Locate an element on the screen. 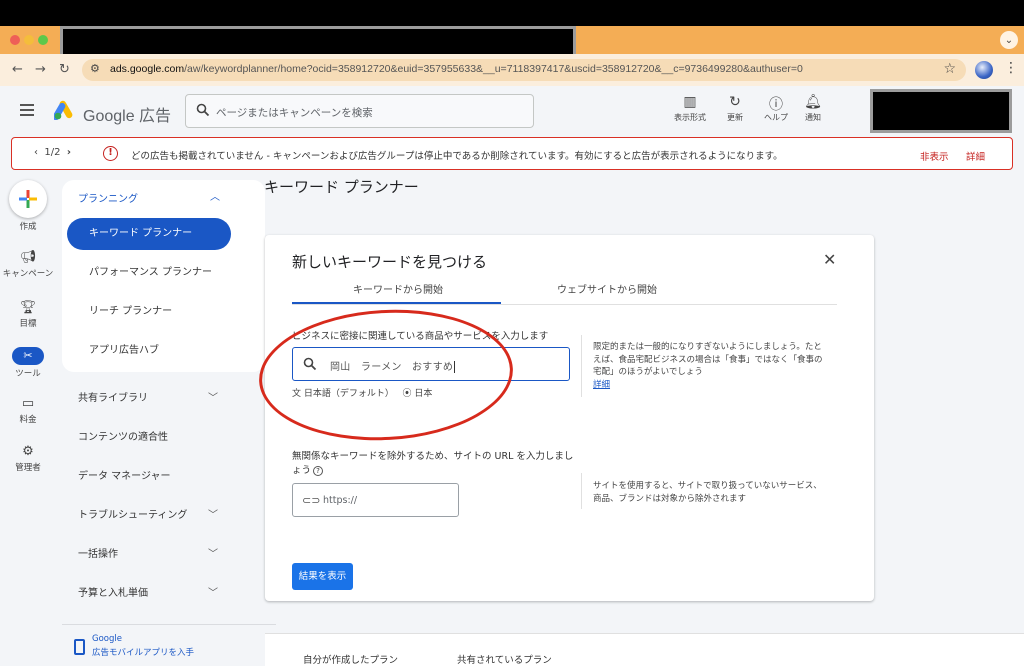  back-icon: ← is located at coordinates (17, 69).